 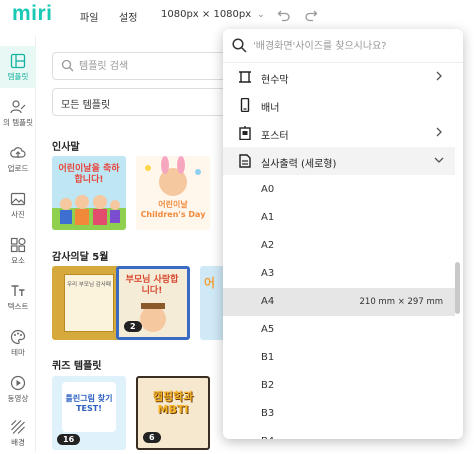 I want to click on rail-item-photos: 사진, so click(x=18, y=205).